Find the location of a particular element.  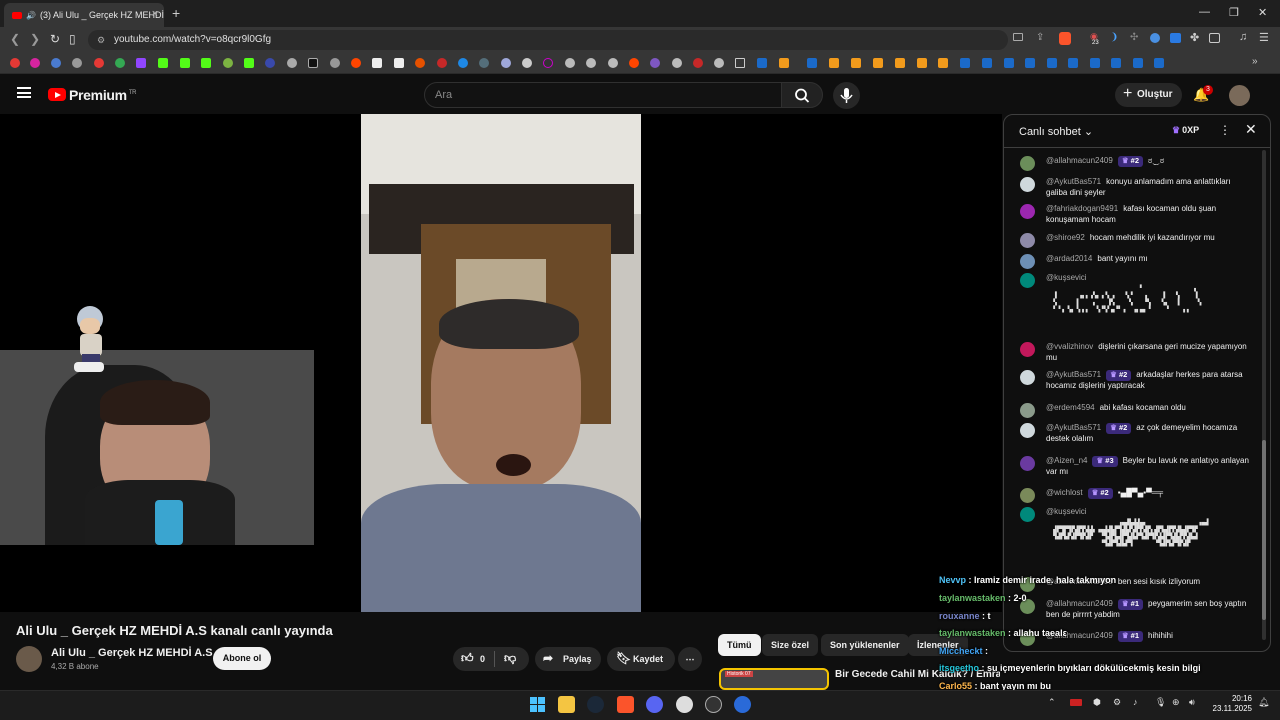

channel-avatar is located at coordinates (29, 659).